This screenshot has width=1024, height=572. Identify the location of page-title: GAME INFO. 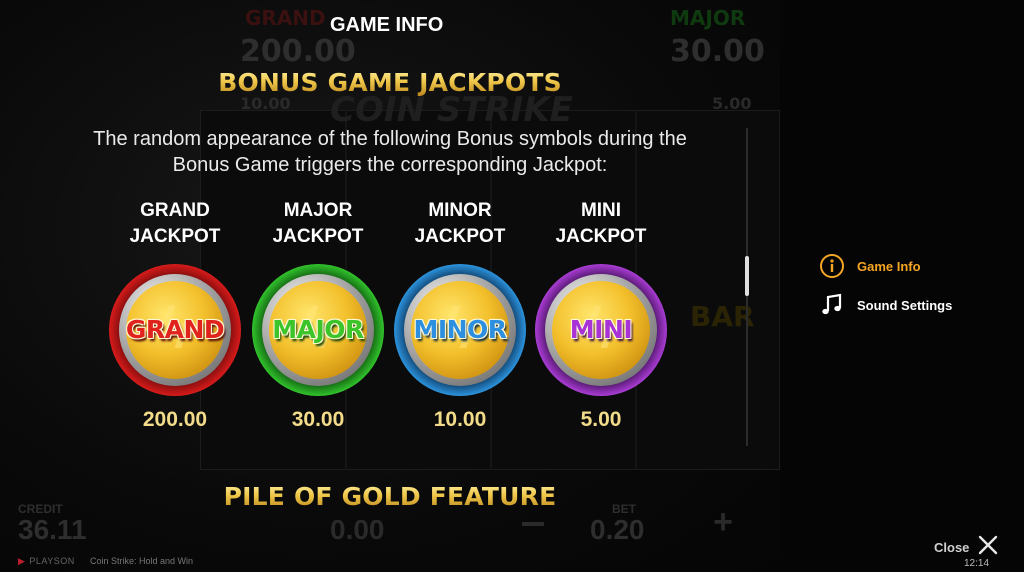
(387, 25).